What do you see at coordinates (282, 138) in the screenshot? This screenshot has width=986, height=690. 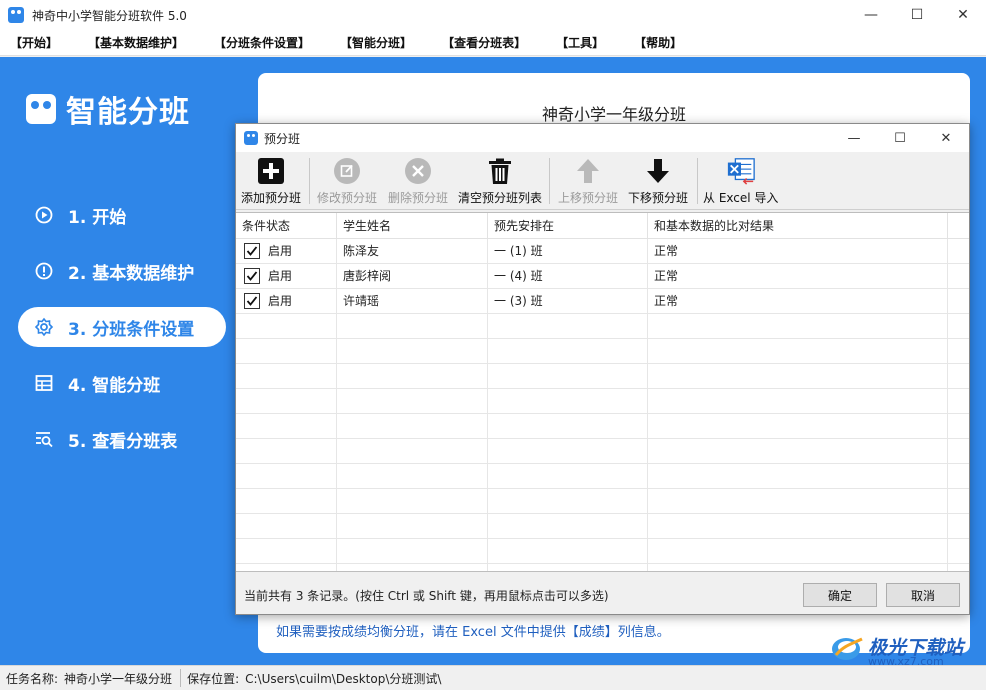 I see `dialog-title: 预分班` at bounding box center [282, 138].